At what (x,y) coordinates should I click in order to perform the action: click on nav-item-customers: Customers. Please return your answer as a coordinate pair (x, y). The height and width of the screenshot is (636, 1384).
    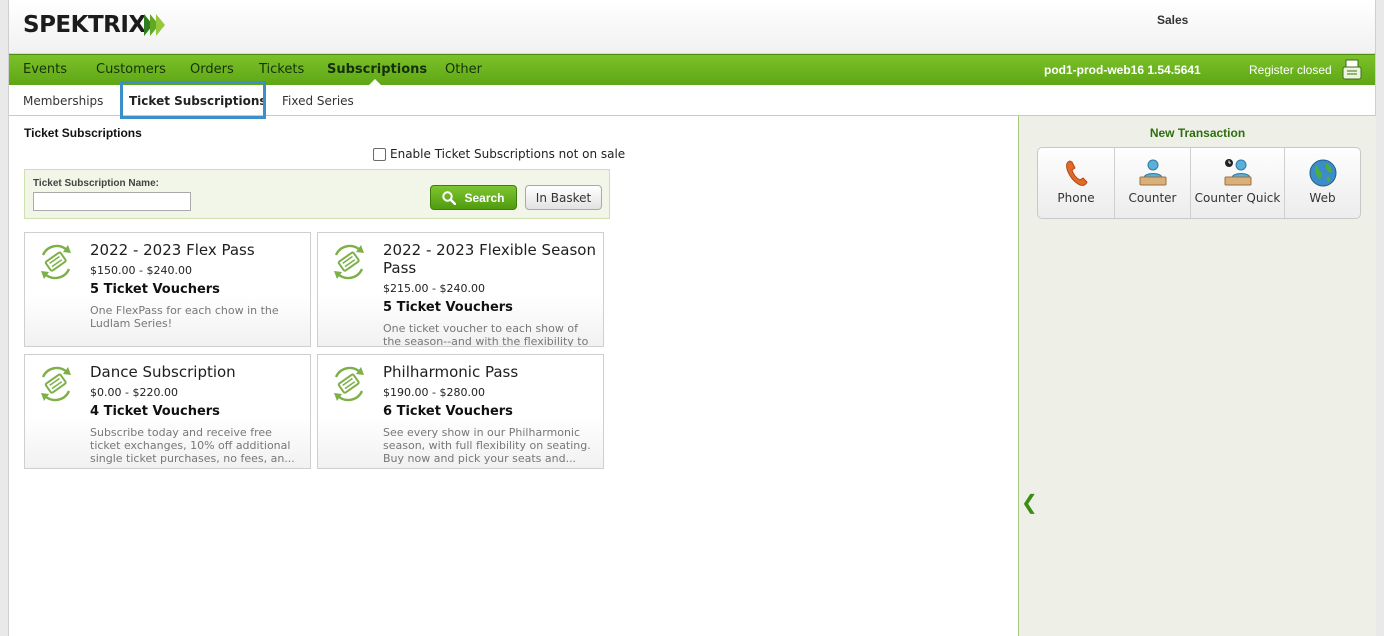
    Looking at the image, I should click on (131, 69).